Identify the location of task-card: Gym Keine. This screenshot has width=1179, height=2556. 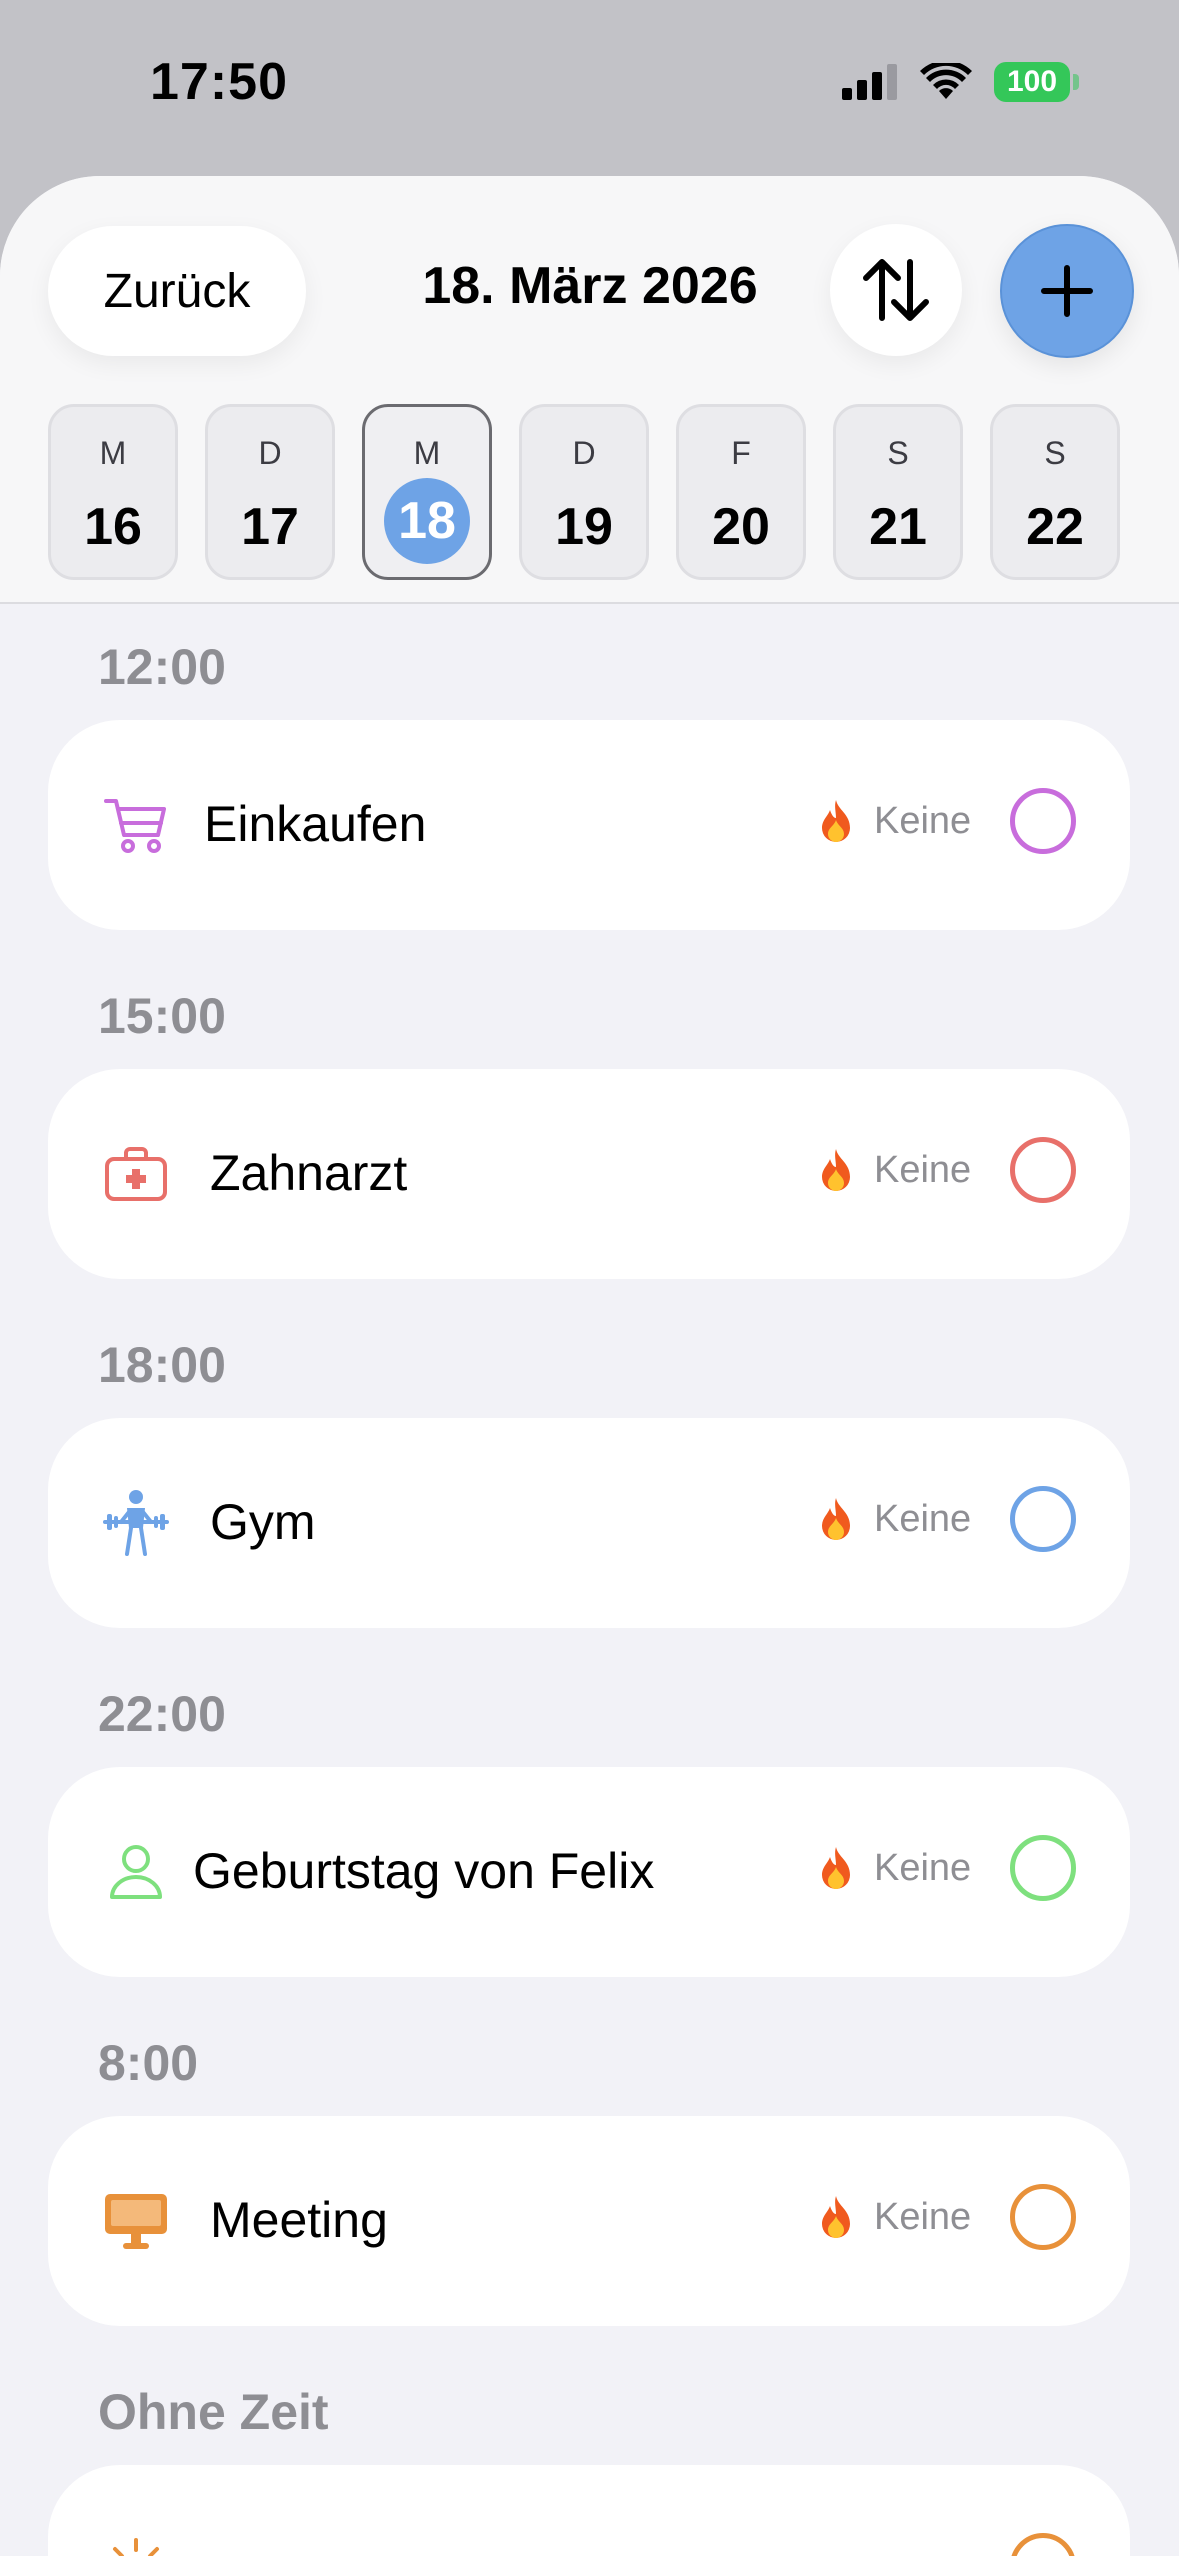
(589, 1523).